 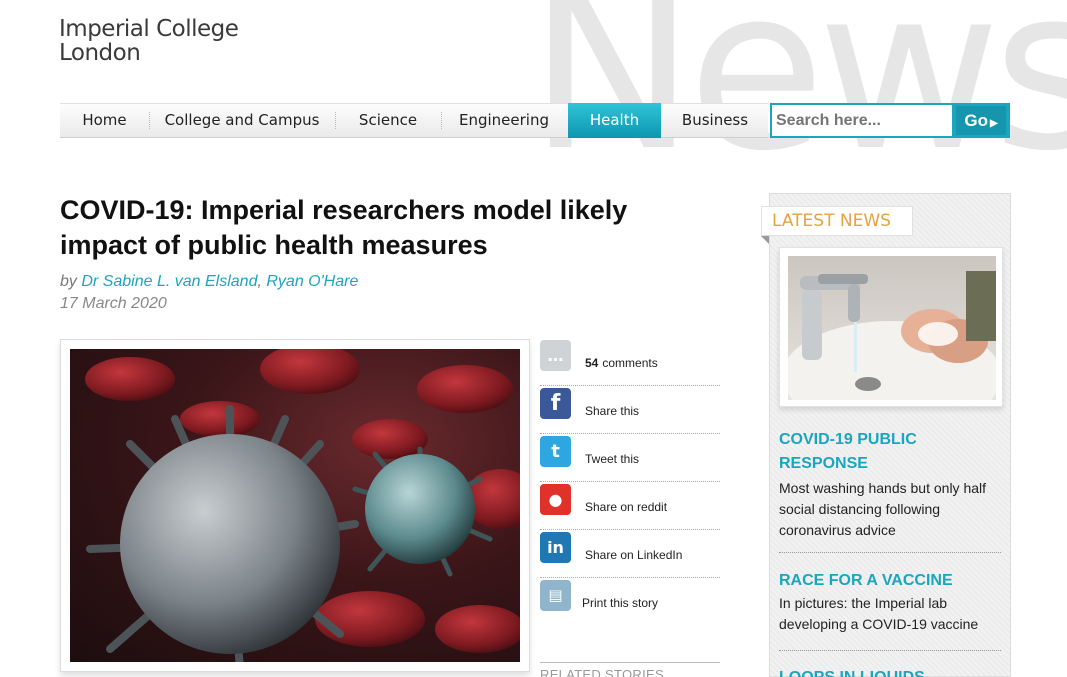 I want to click on share-facebook: f Share this, so click(x=630, y=410).